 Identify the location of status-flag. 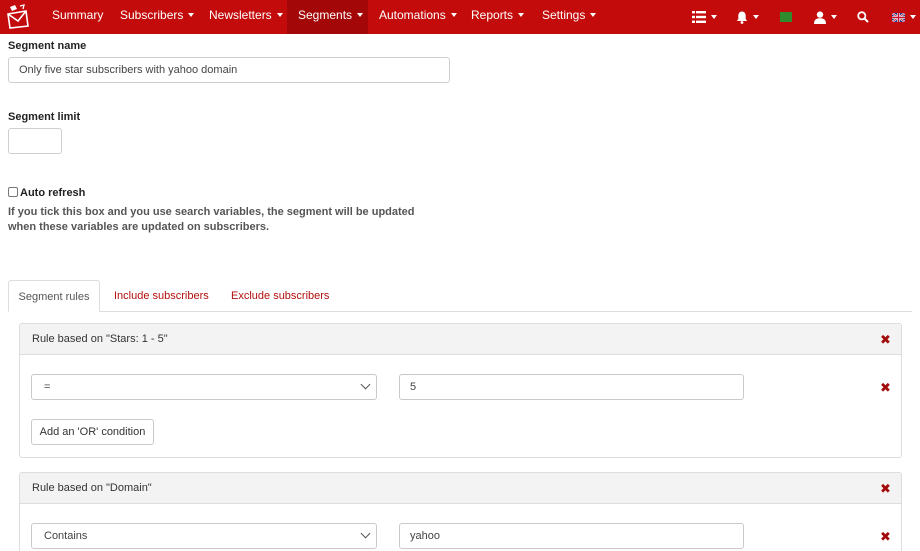
(786, 17).